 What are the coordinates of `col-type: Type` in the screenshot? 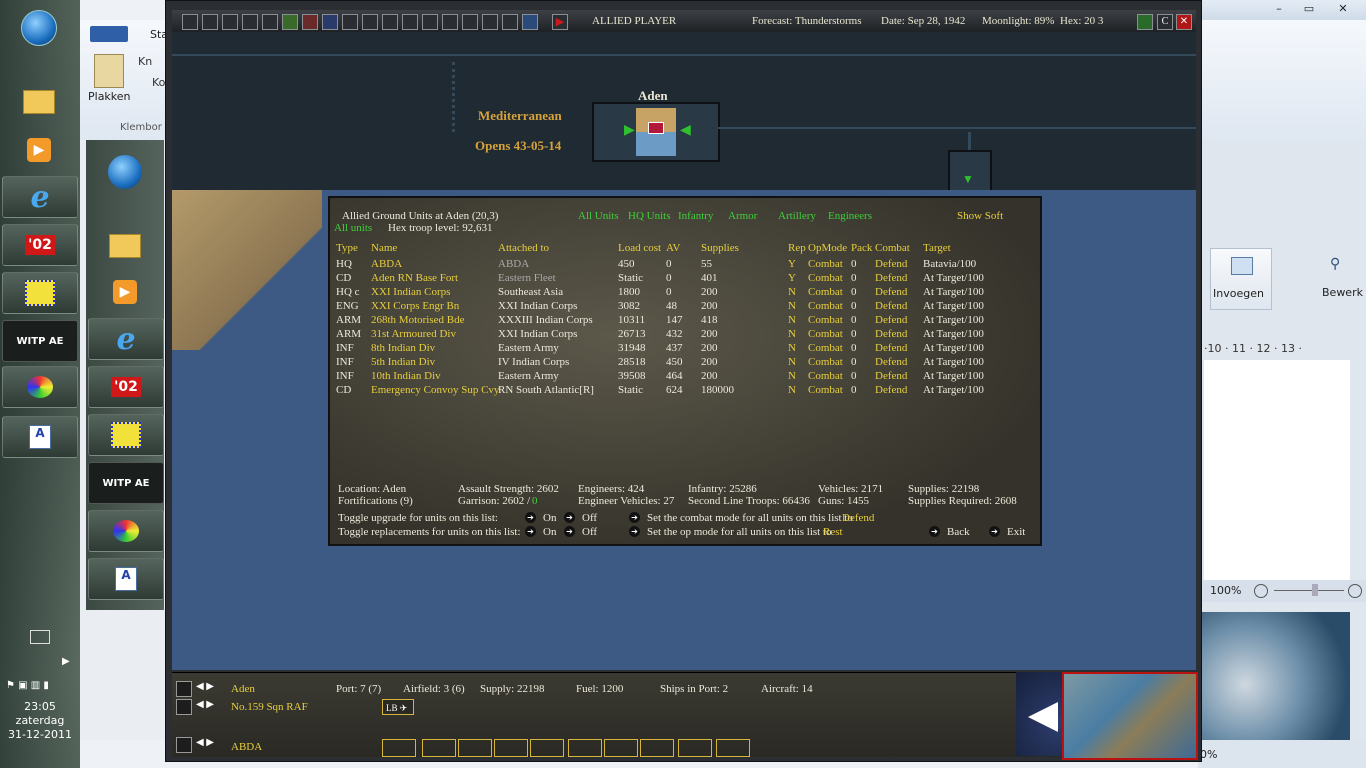 It's located at (347, 248).